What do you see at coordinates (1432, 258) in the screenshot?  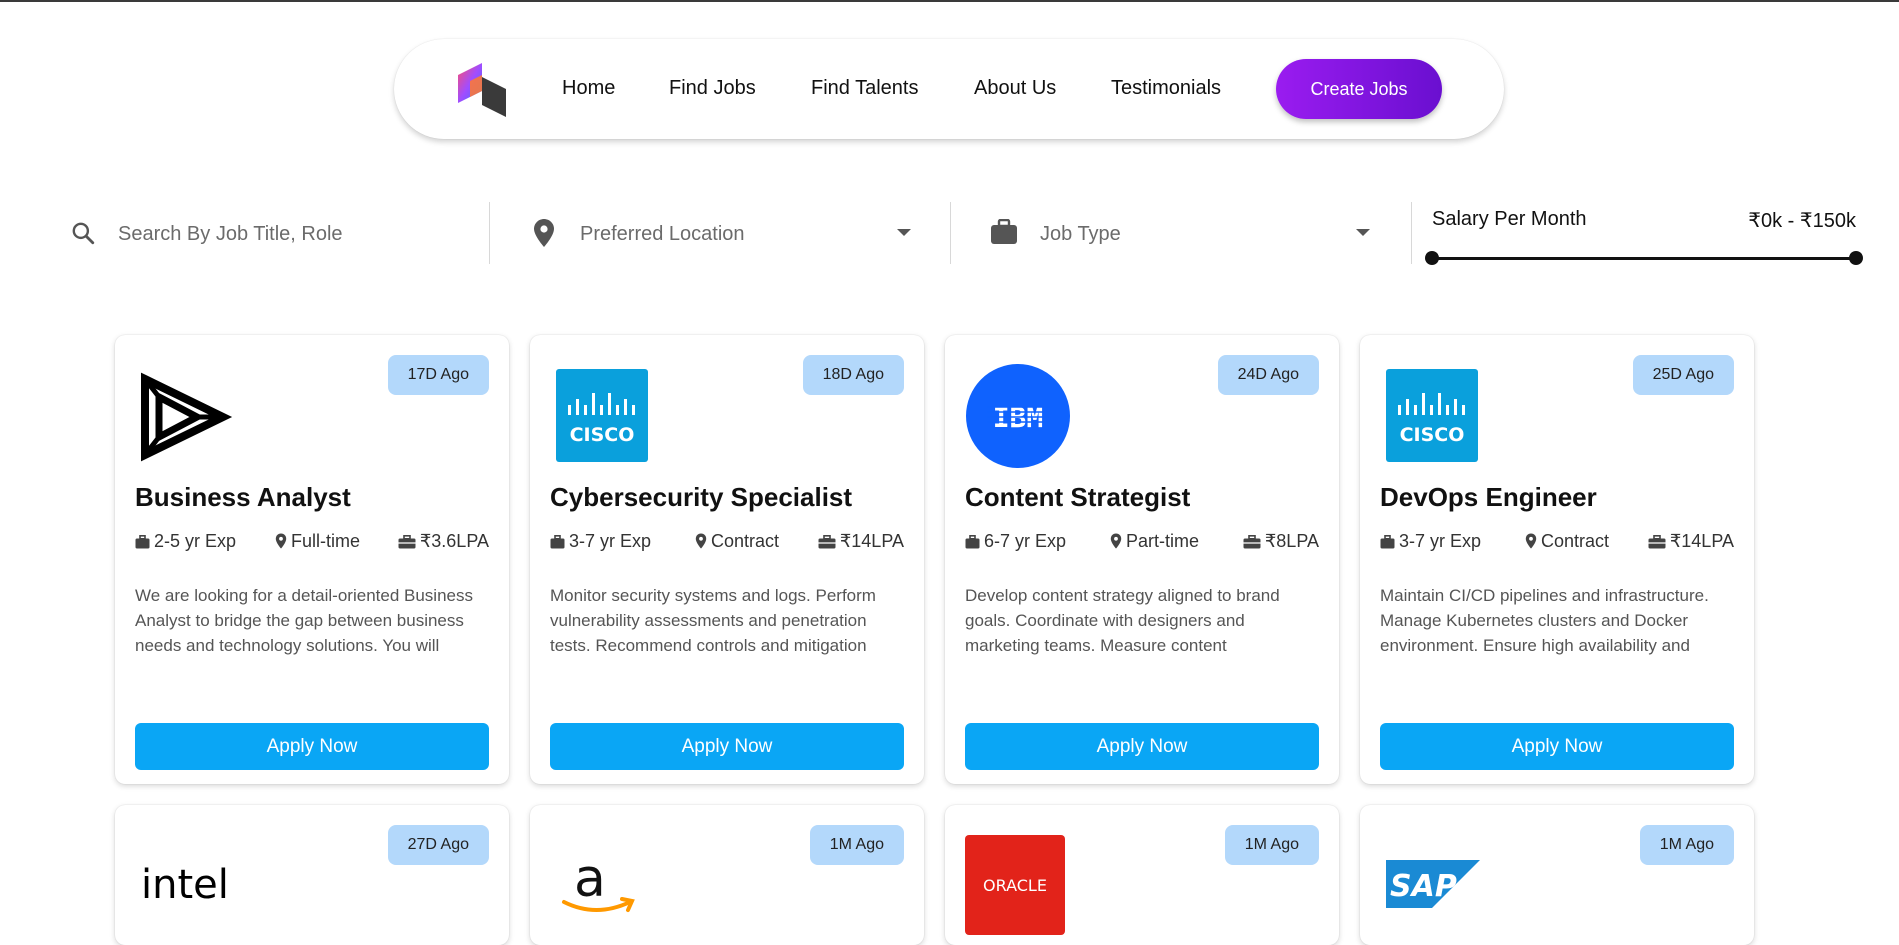 I see `salary-slider-min-thumb` at bounding box center [1432, 258].